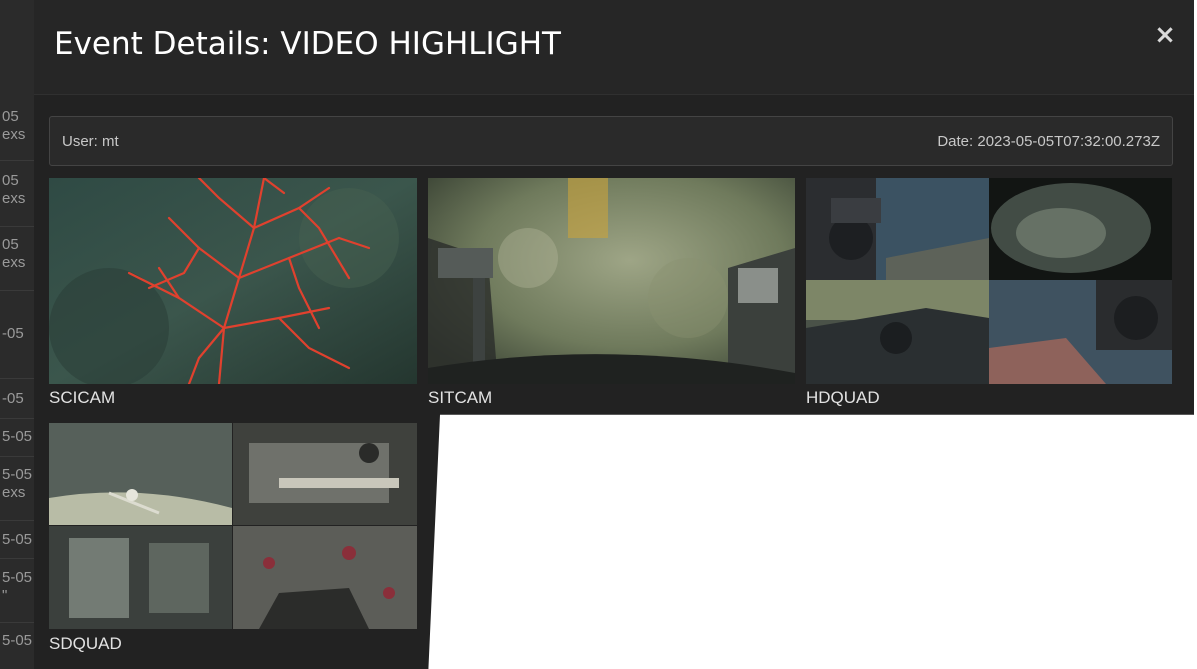  Describe the element at coordinates (1165, 35) in the screenshot. I see `close-icon: ×` at that location.